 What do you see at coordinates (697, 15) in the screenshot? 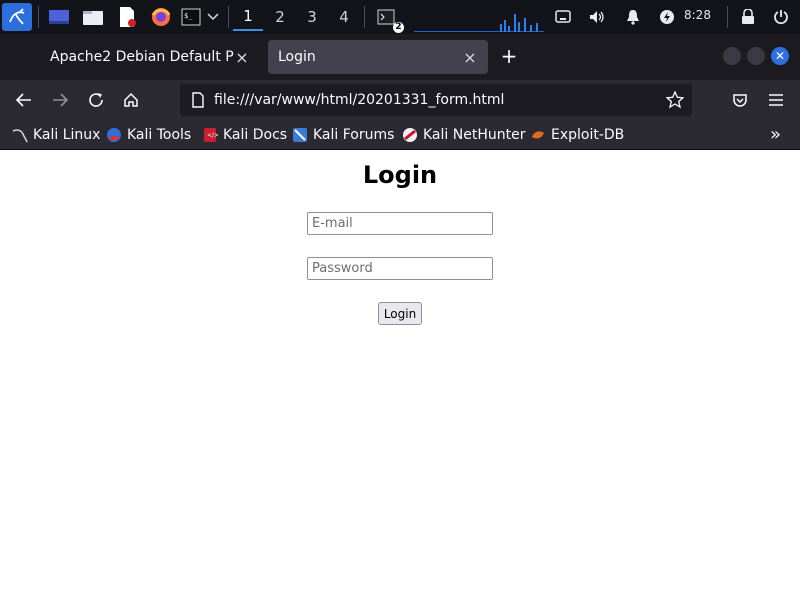
I see `clock: 8:28` at bounding box center [697, 15].